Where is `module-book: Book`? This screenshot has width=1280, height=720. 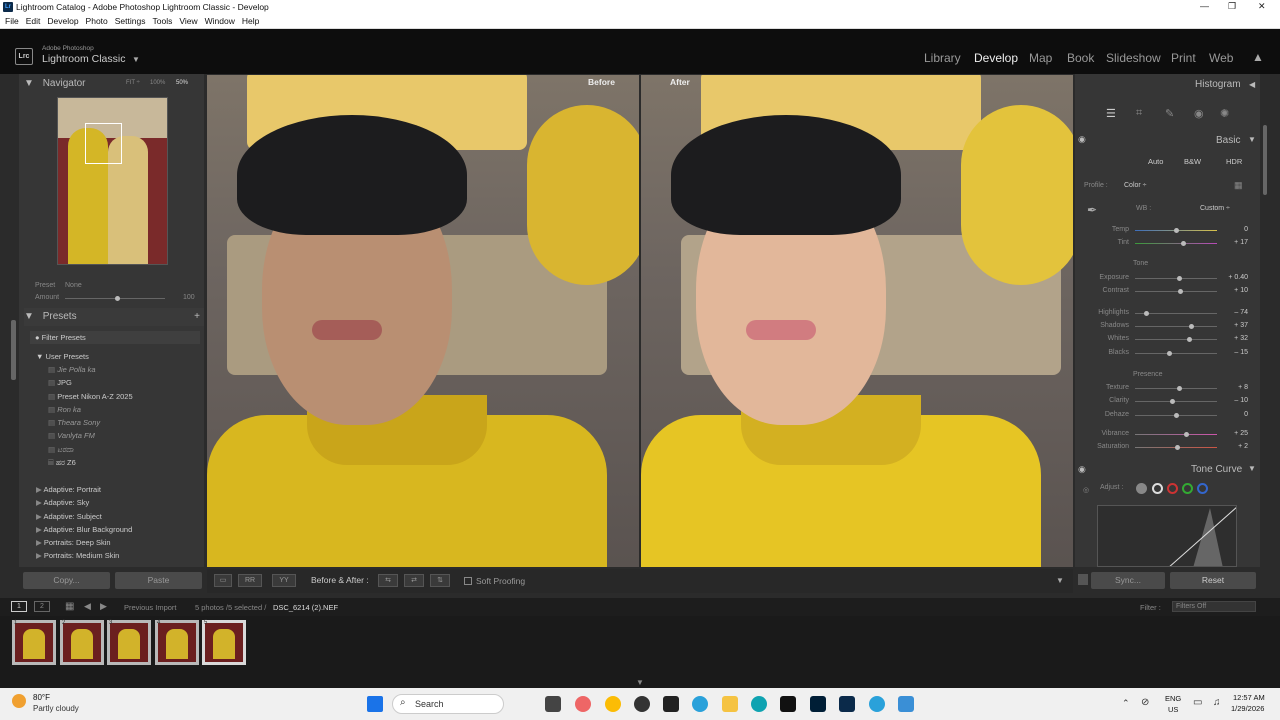
module-book: Book is located at coordinates (1080, 58).